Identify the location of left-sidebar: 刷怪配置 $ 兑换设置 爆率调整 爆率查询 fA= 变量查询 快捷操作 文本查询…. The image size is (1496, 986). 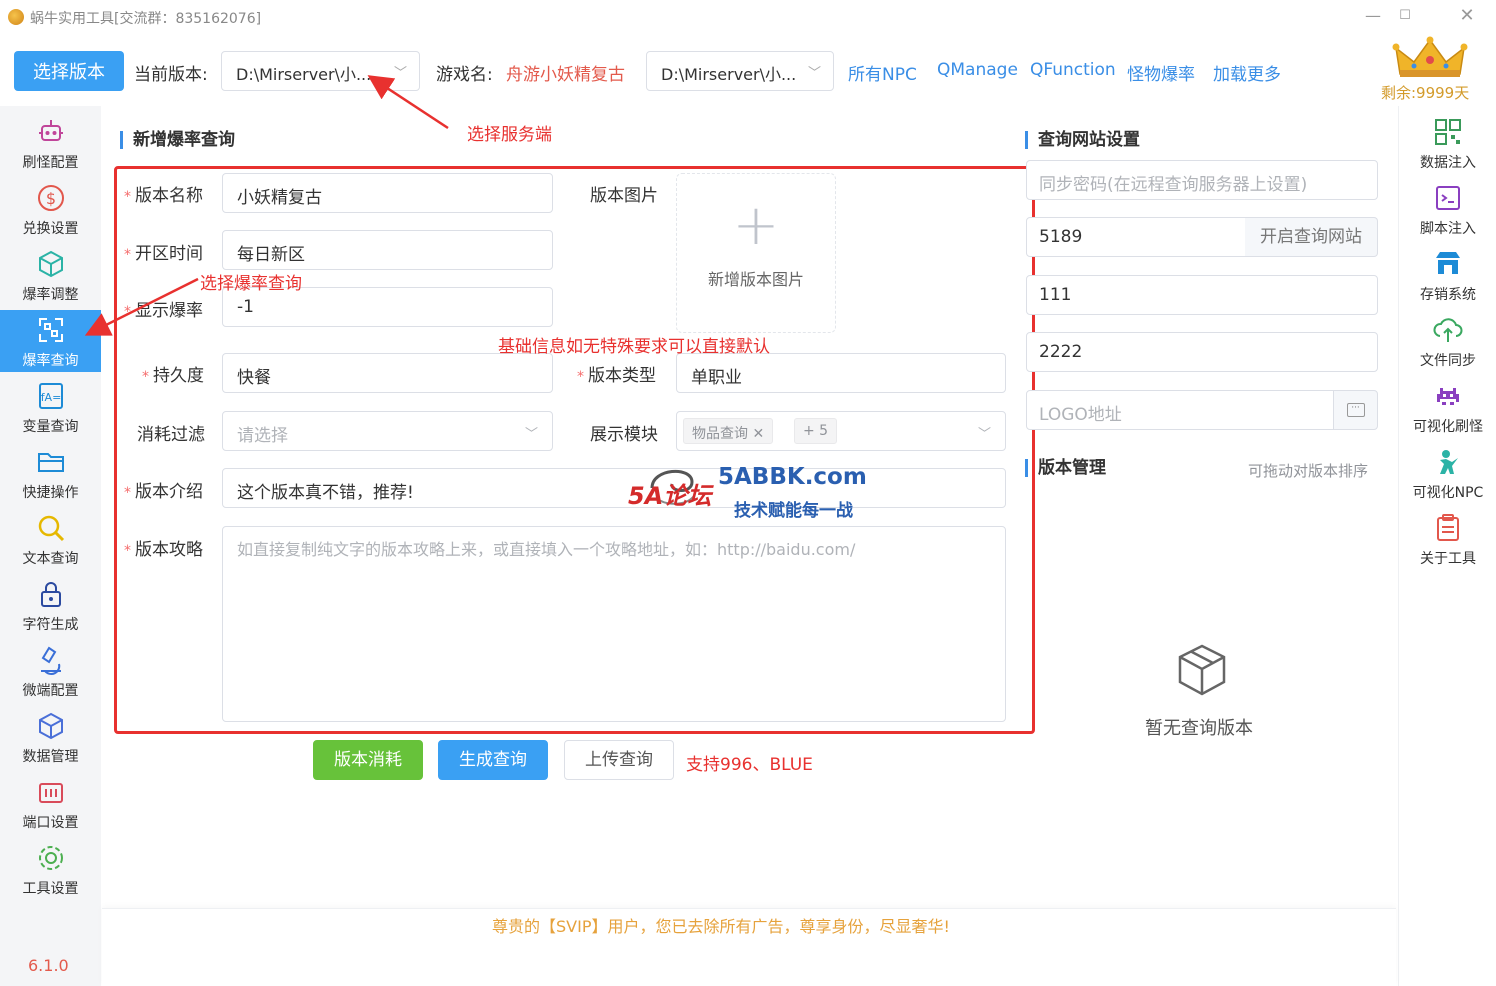
(50, 546).